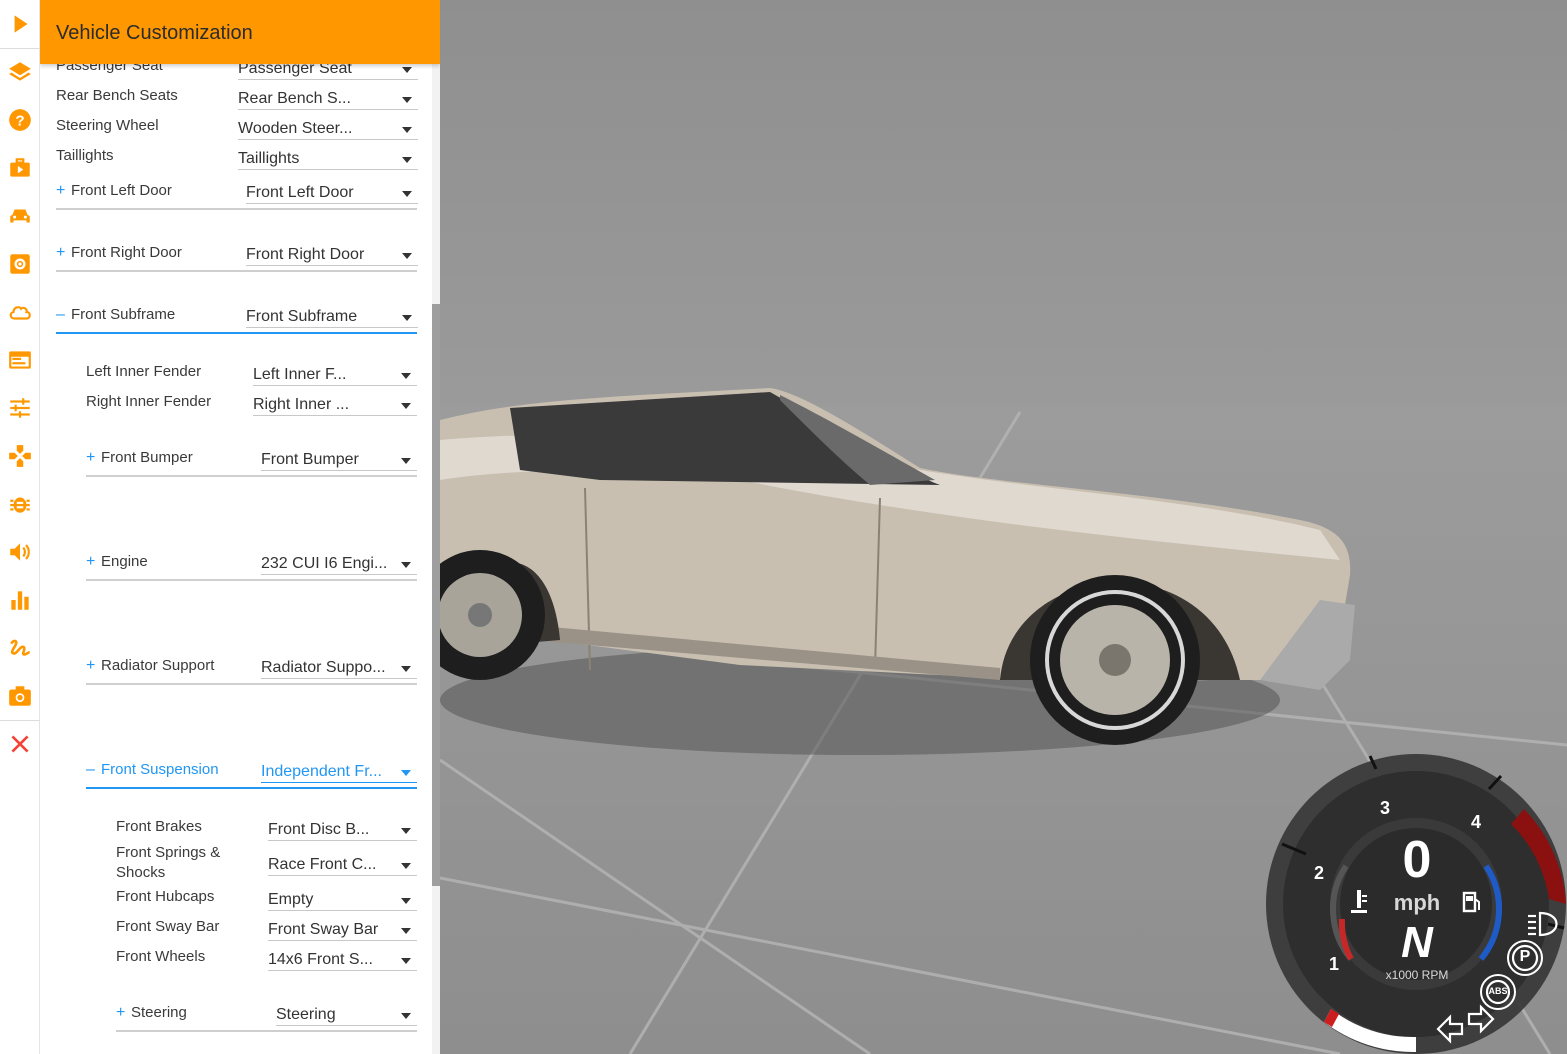 This screenshot has width=1567, height=1054. Describe the element at coordinates (20, 696) in the screenshot. I see `camera-icon` at that location.